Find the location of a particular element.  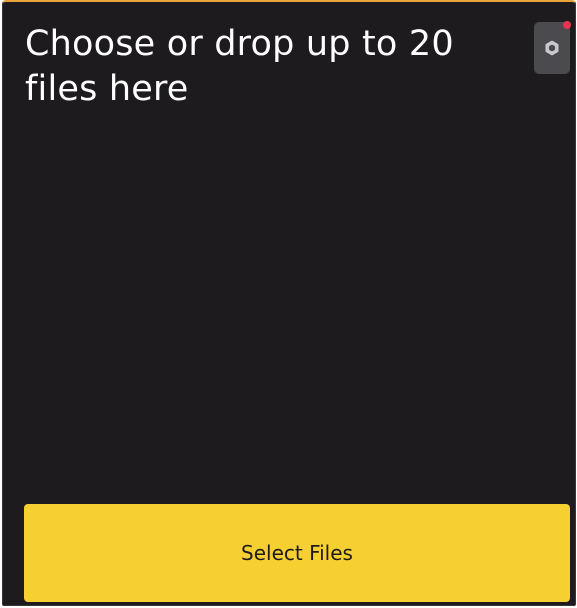

notification-dot is located at coordinates (567, 25).